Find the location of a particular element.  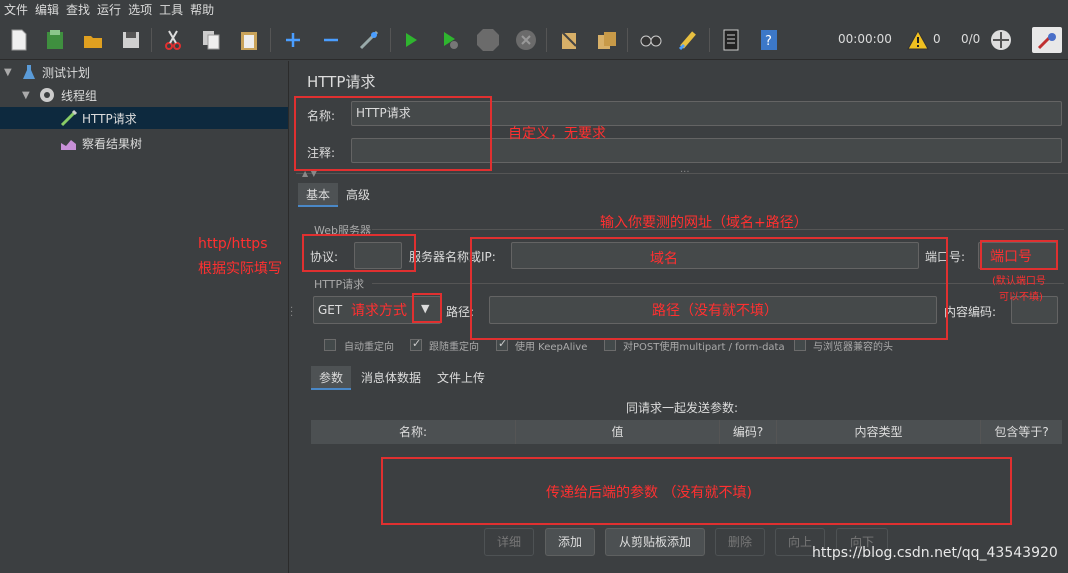

follow-redirect-checkbox is located at coordinates (416, 344).